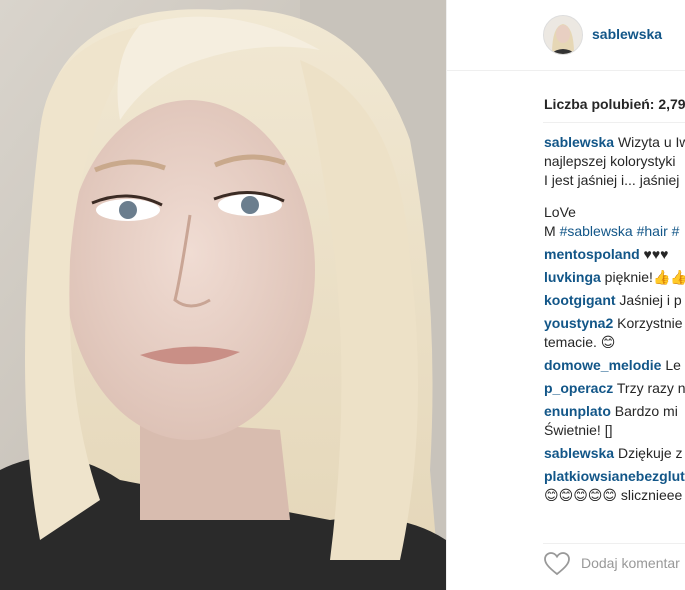 The height and width of the screenshot is (590, 685). Describe the element at coordinates (648, 323) in the screenshot. I see `comment-text: Korzystnie` at that location.